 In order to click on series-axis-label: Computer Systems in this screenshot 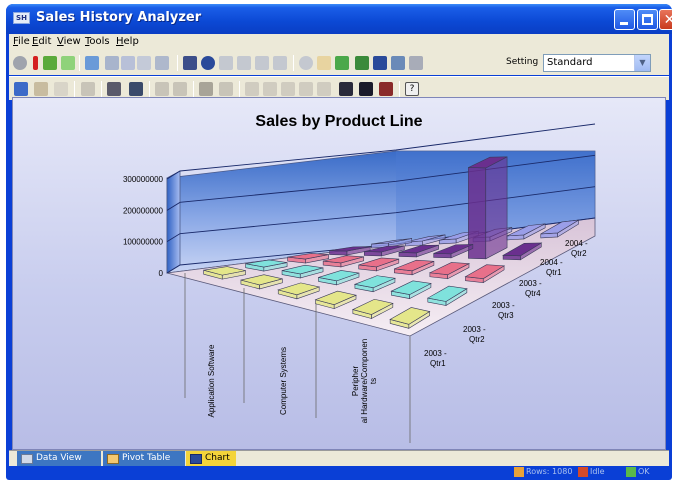, I will do `click(283, 381)`.